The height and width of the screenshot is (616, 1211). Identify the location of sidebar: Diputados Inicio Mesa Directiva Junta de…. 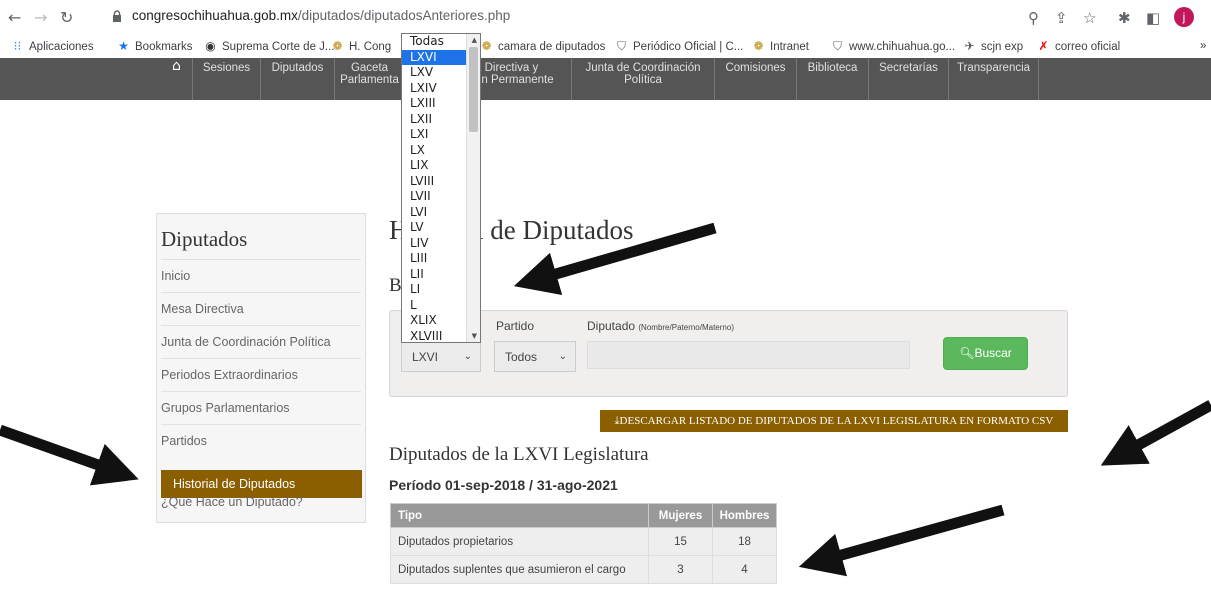
(261, 368).